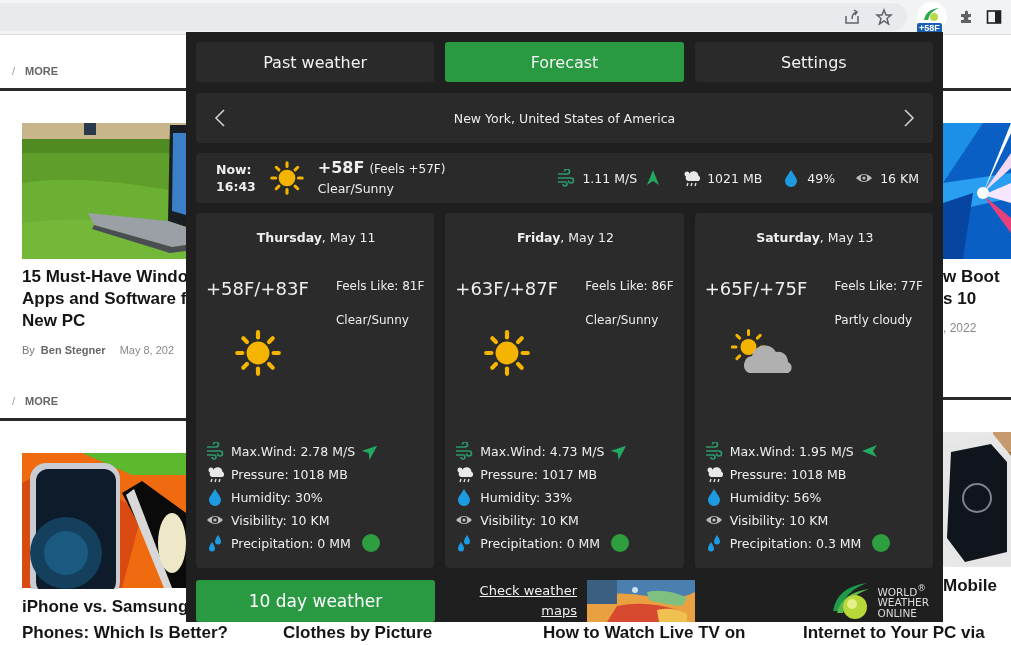  I want to click on article-title: Mobile, so click(970, 586).